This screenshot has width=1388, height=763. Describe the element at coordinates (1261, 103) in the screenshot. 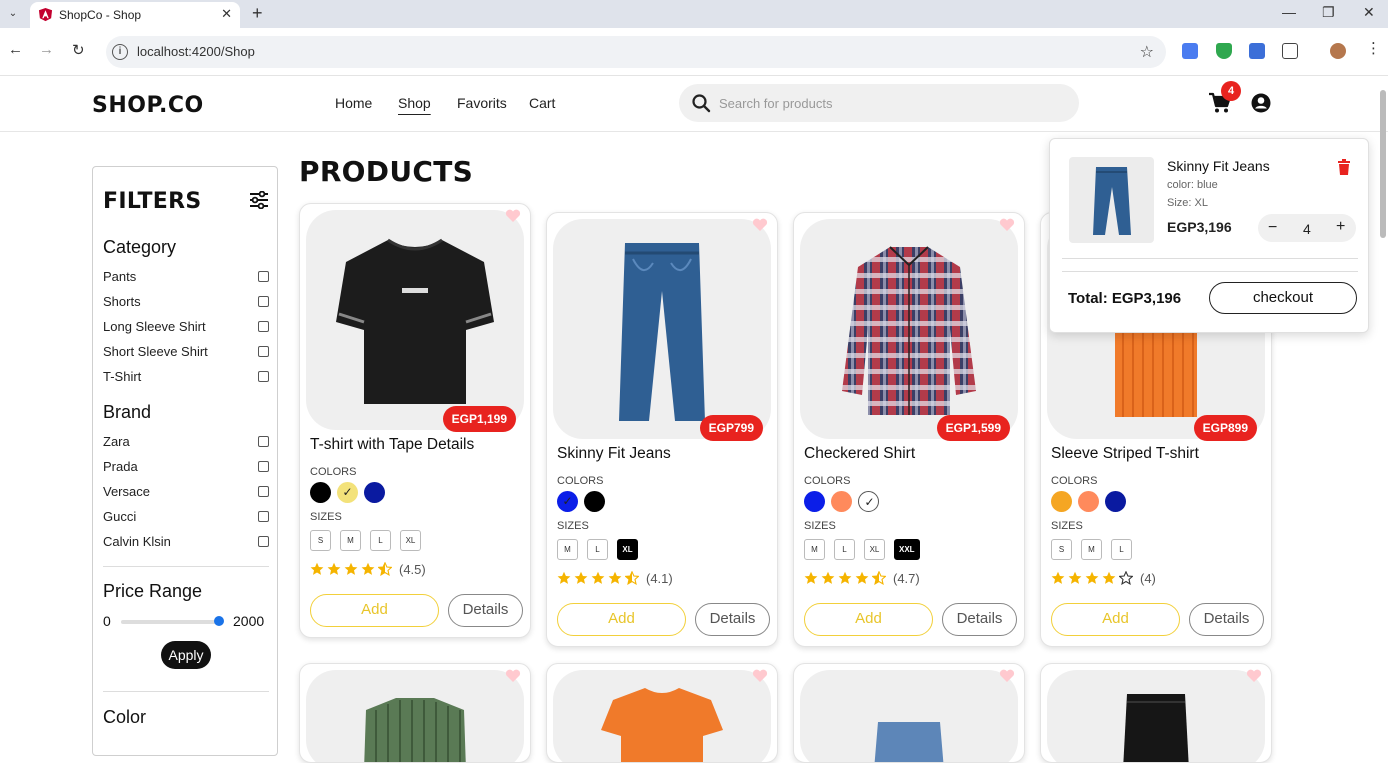

I see `user-icon` at that location.